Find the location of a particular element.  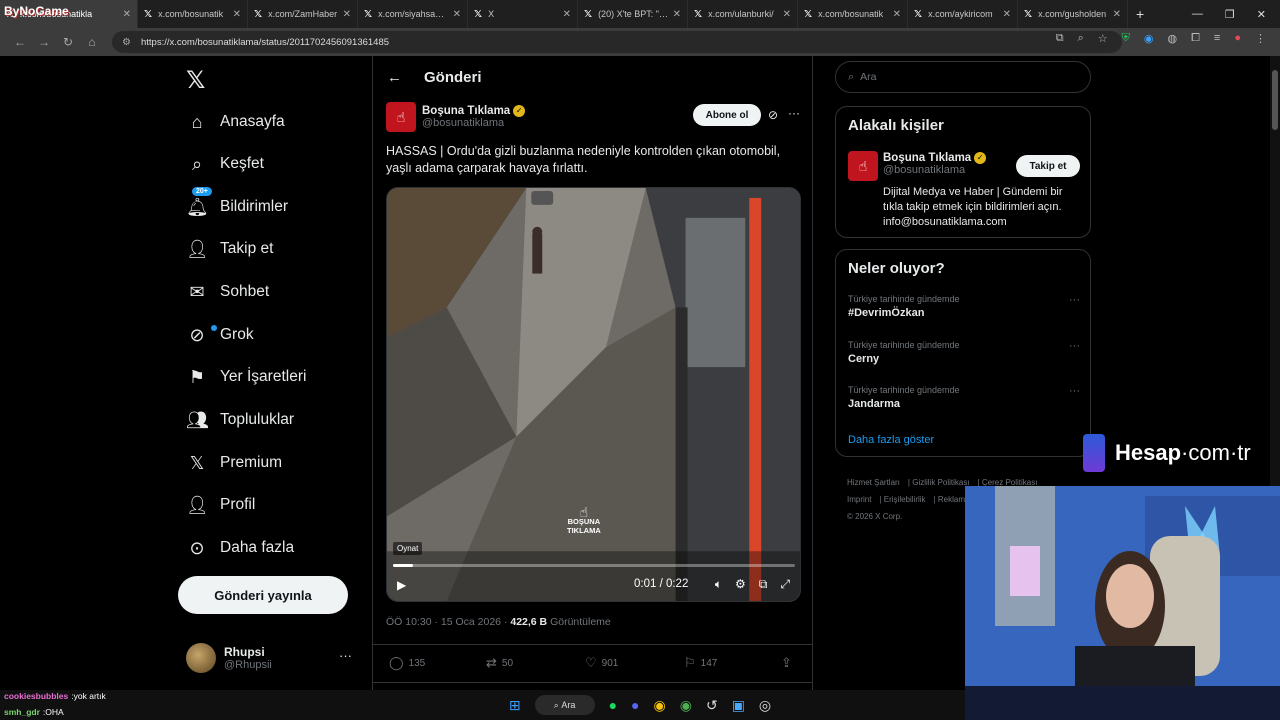

scrollbar-thumb is located at coordinates (1275, 100).